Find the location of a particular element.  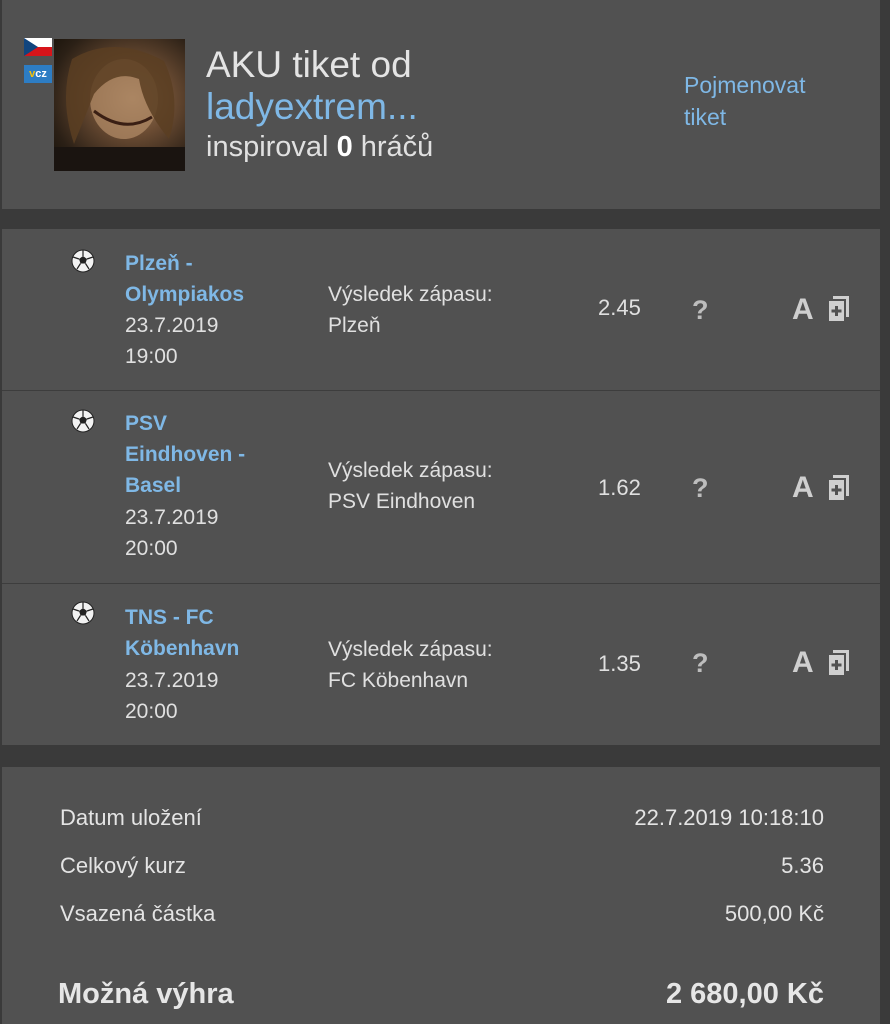

possible-win-value: 2 680,00 Kč is located at coordinates (744, 994).